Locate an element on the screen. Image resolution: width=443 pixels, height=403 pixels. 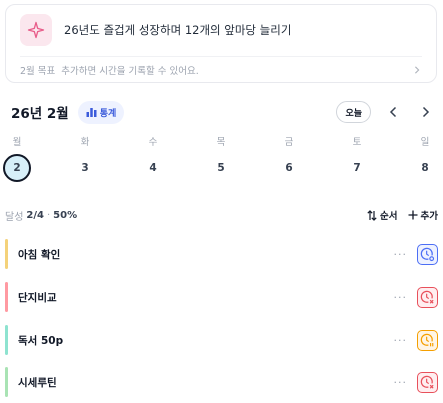
stats-button: 통계 is located at coordinates (101, 112).